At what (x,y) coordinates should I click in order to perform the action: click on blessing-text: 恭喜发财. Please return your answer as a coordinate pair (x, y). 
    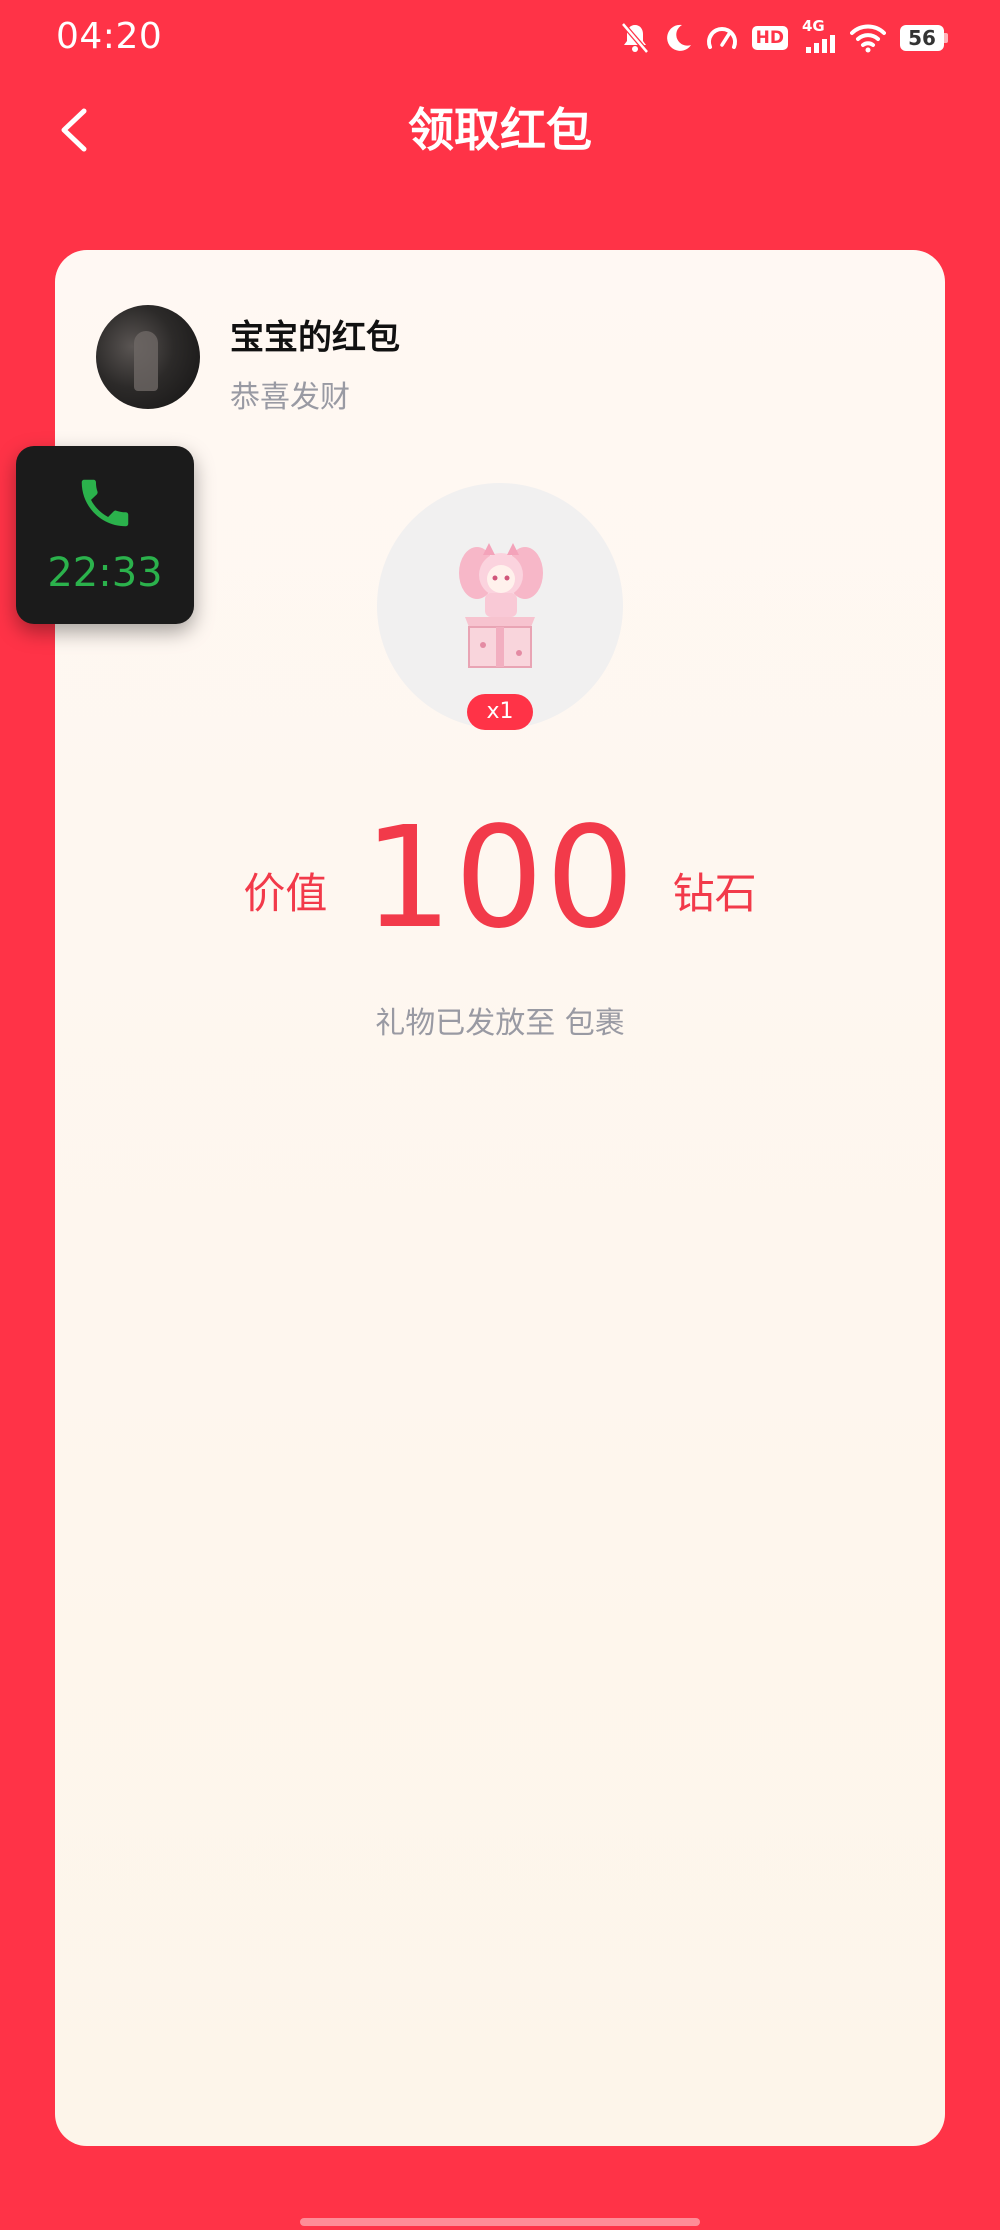
    Looking at the image, I should click on (290, 397).